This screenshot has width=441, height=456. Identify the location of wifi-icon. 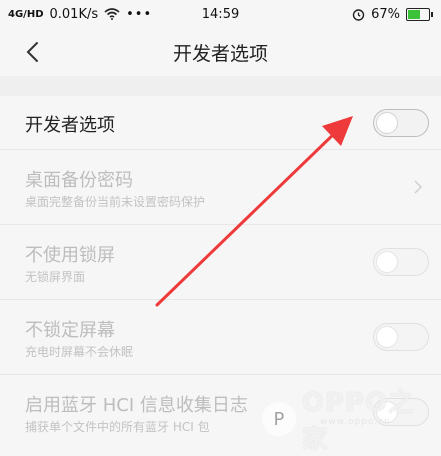
(112, 14).